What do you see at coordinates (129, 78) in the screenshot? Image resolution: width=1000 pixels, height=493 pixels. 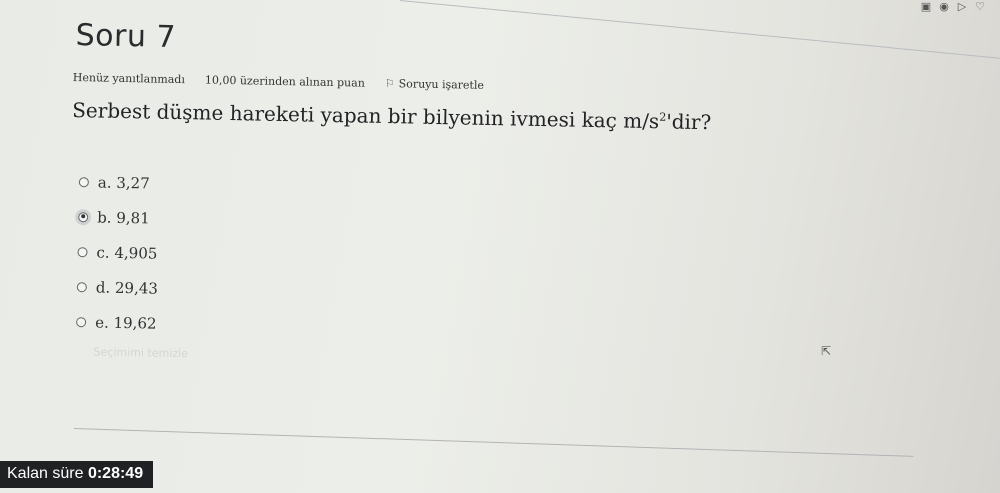 I see `answer-status: Henüz yanıtlanmadı` at bounding box center [129, 78].